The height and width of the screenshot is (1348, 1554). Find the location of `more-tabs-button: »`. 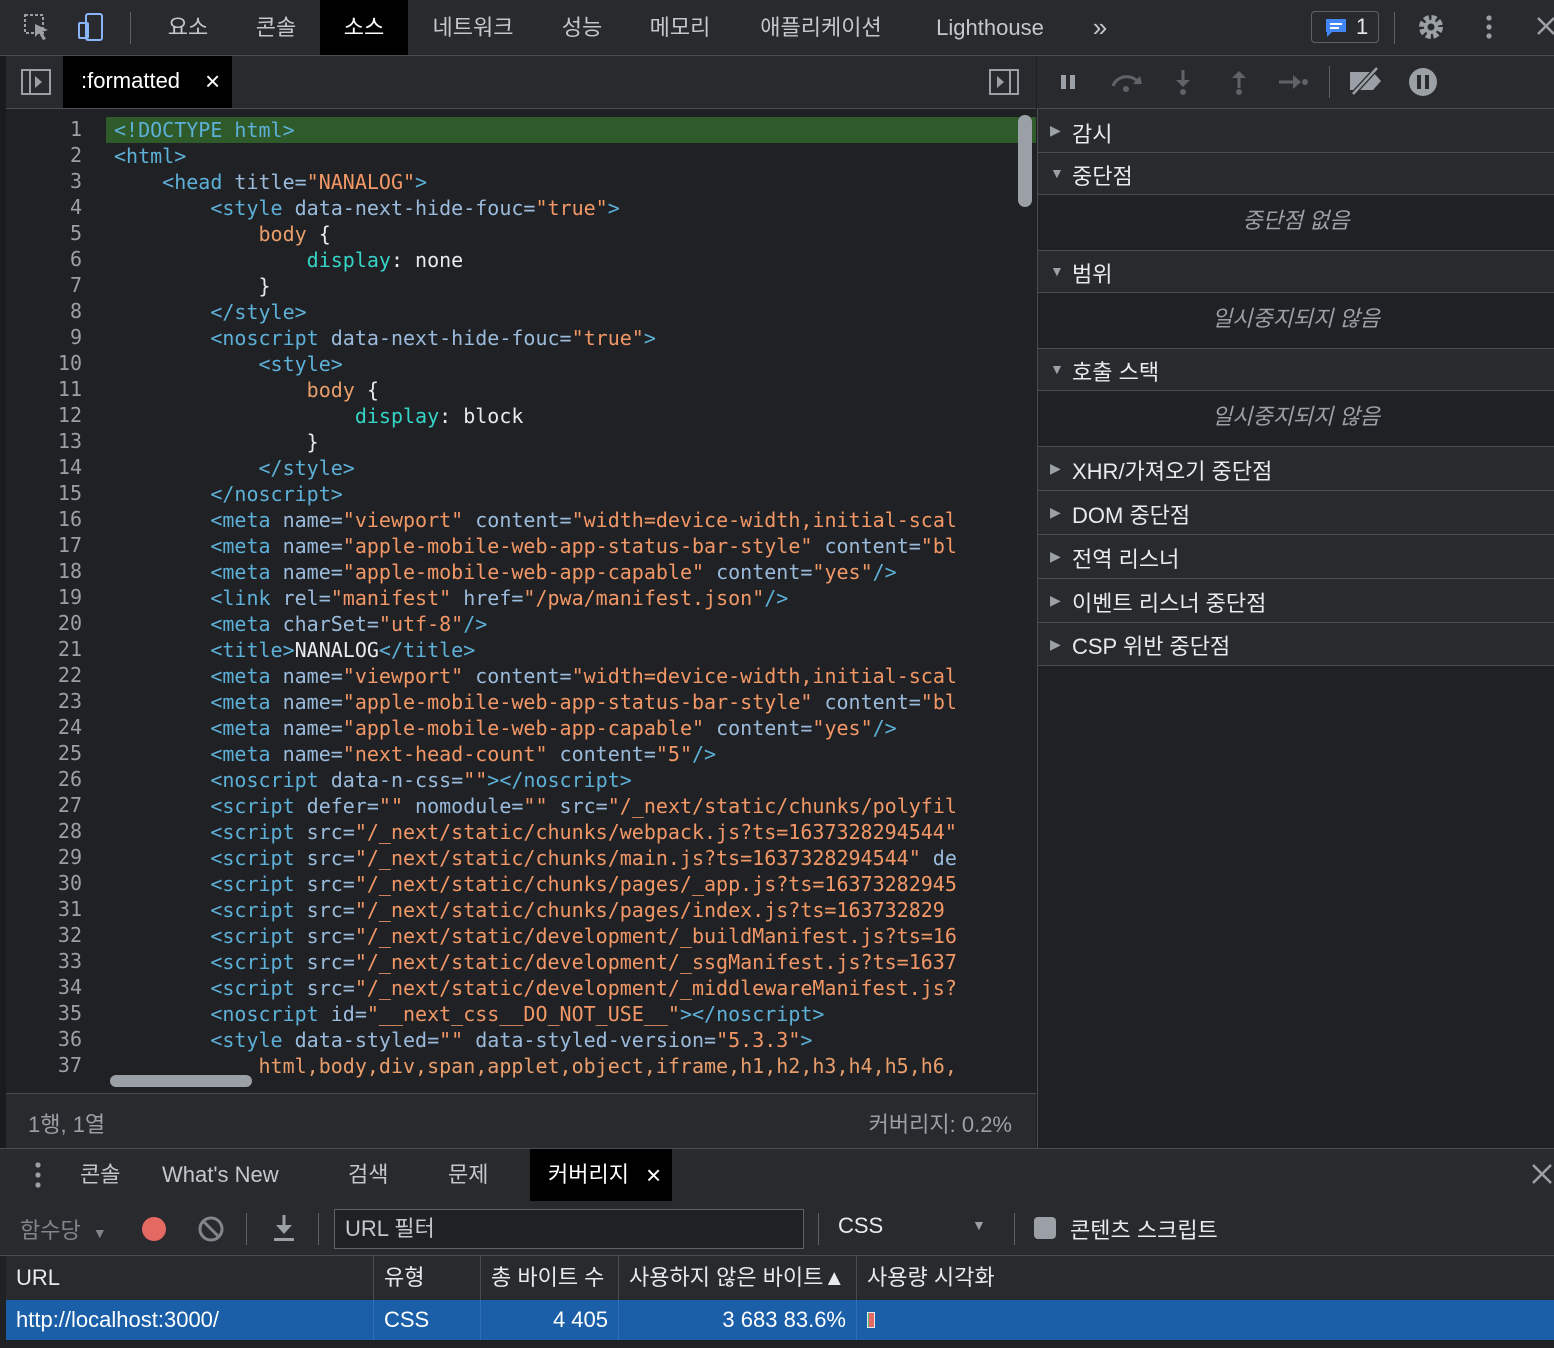

more-tabs-button: » is located at coordinates (1100, 27).